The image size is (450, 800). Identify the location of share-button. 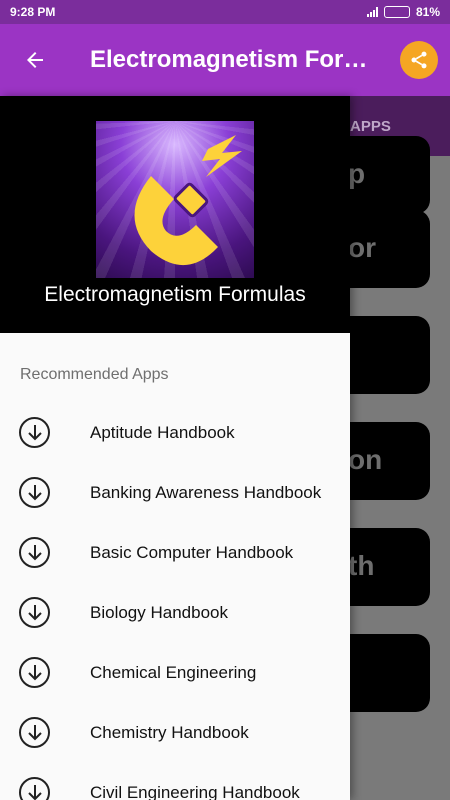
(419, 60).